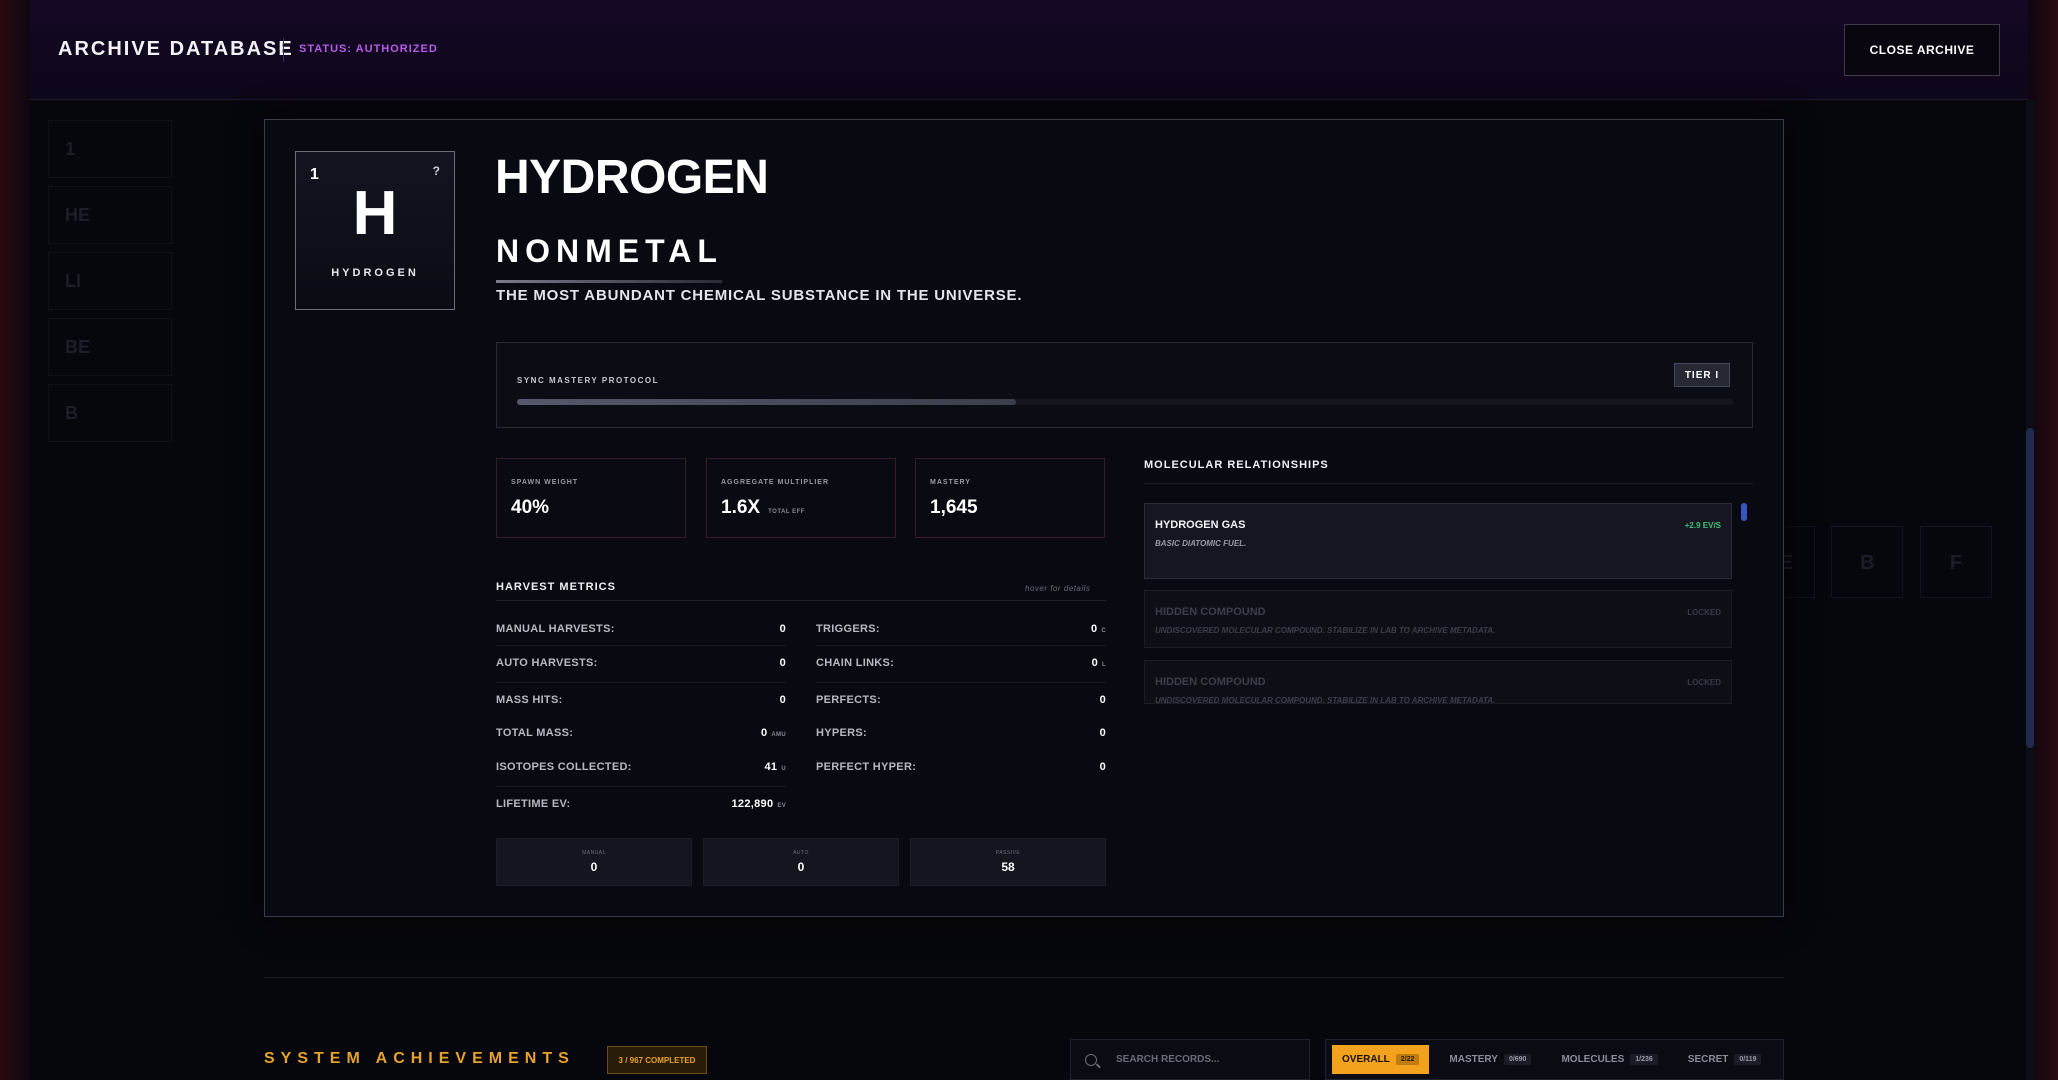  Describe the element at coordinates (591, 498) in the screenshot. I see `stat-card-spawn-weight: SPAWN WEIGHT 40%` at that location.